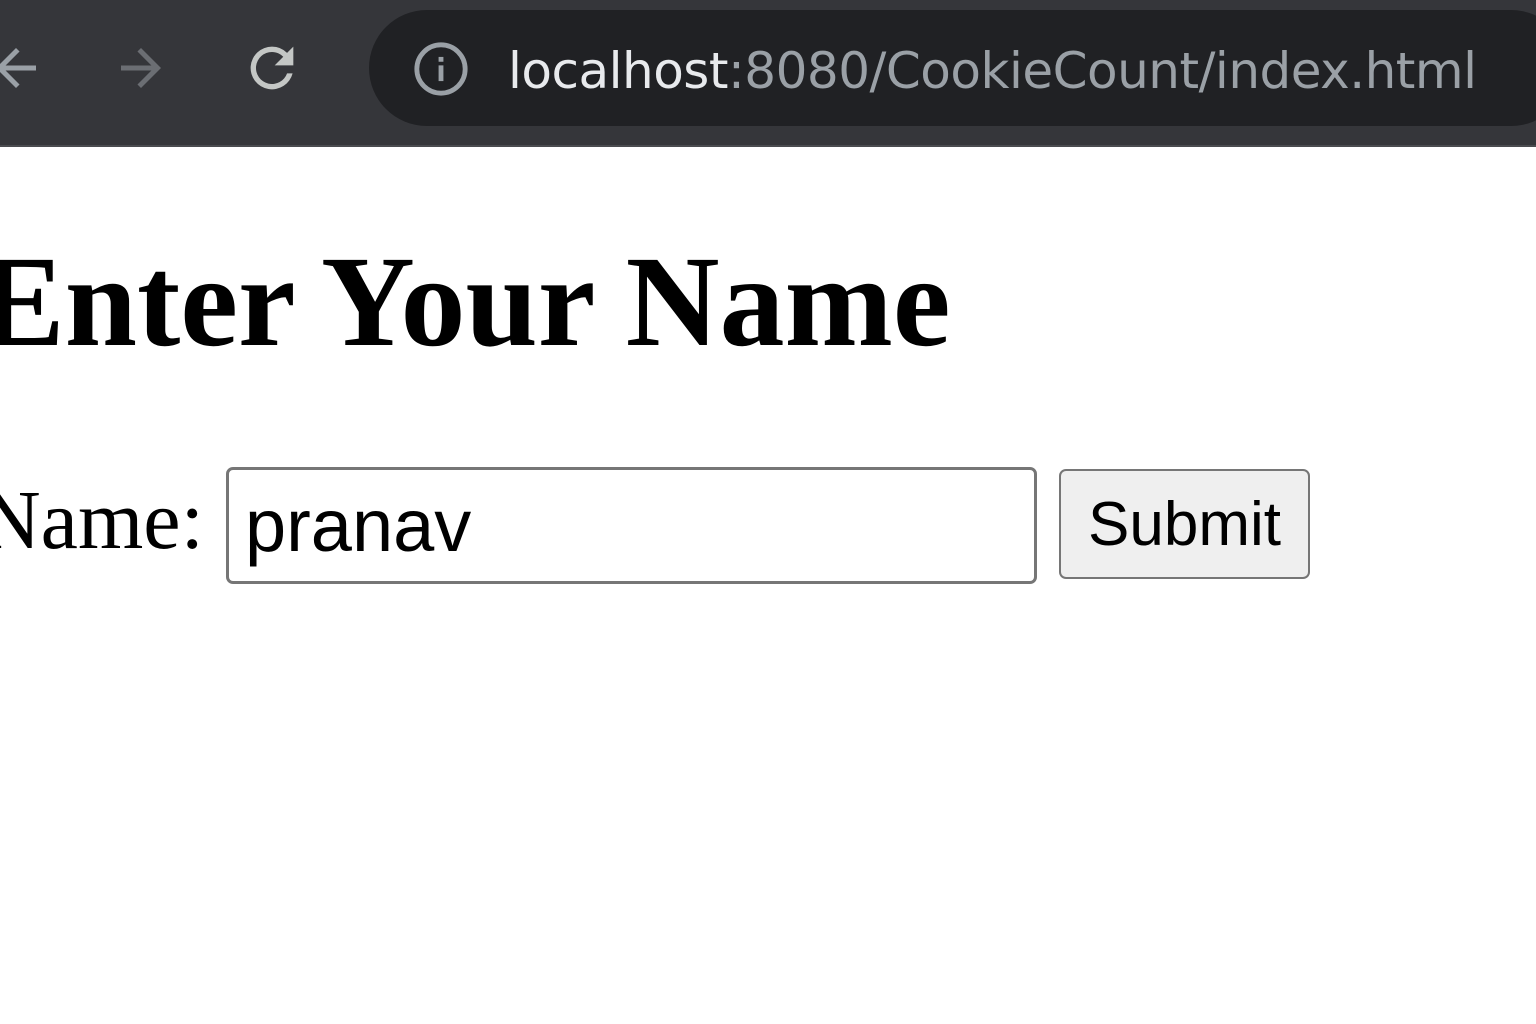  I want to click on reload-icon, so click(272, 68).